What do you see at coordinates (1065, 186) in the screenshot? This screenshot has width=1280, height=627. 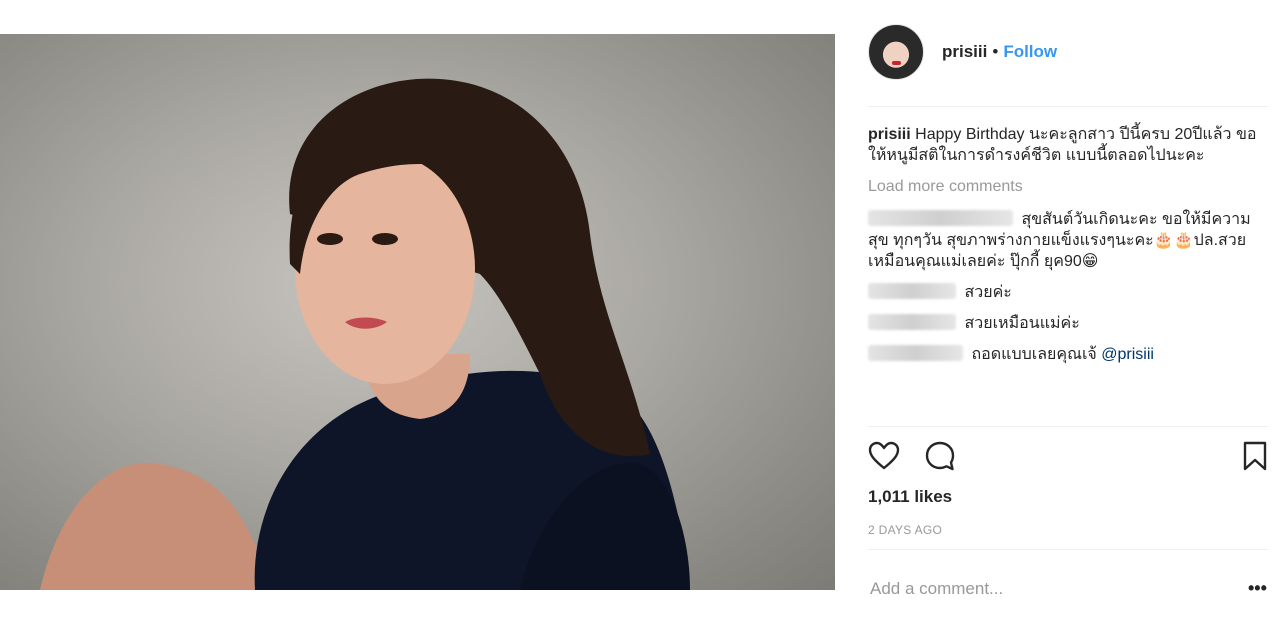 I see `load-more-comments: Load more comments` at bounding box center [1065, 186].